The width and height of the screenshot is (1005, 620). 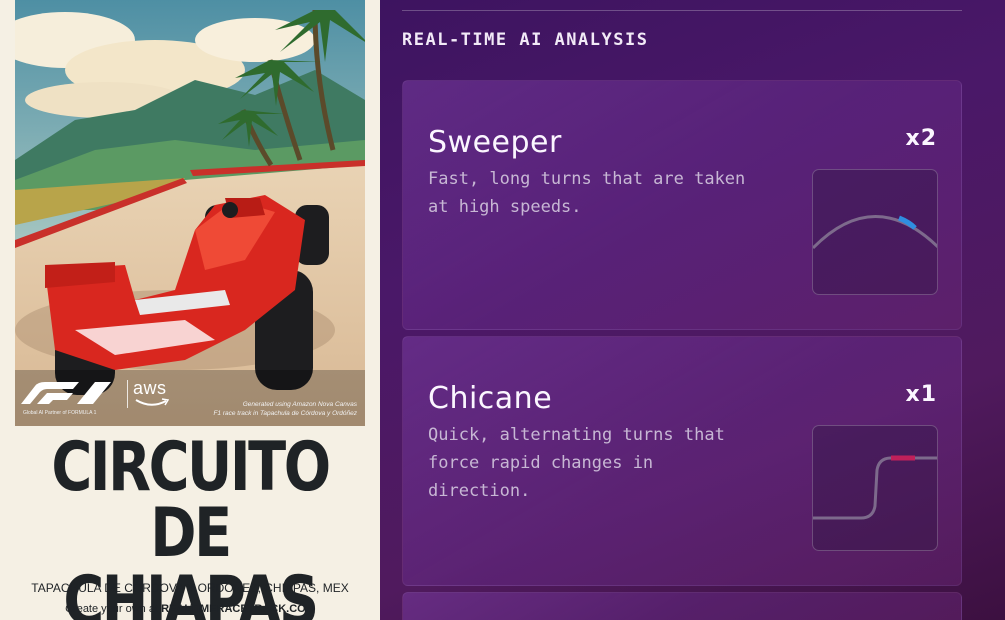 What do you see at coordinates (150, 388) in the screenshot?
I see `aws-logo: aws` at bounding box center [150, 388].